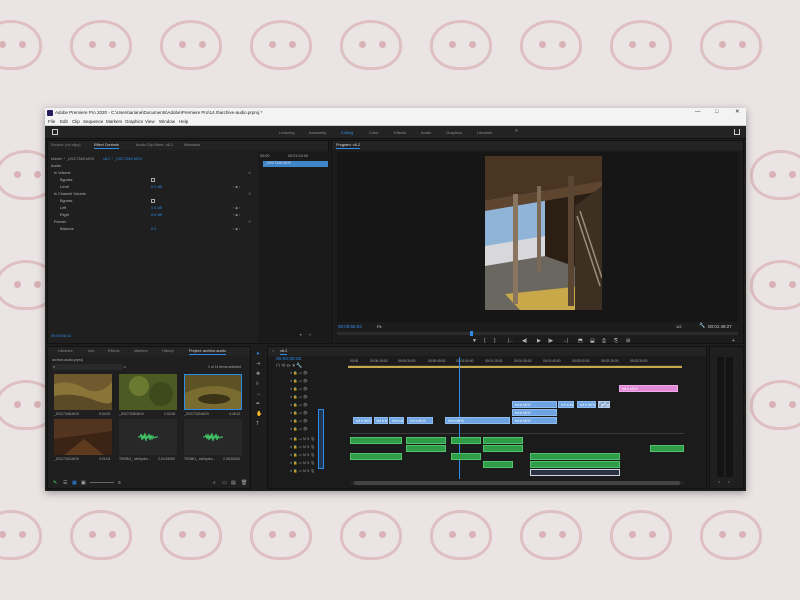 The width and height of the screenshot is (800, 600). What do you see at coordinates (114, 121) in the screenshot?
I see `menu-markers: Markers` at bounding box center [114, 121].